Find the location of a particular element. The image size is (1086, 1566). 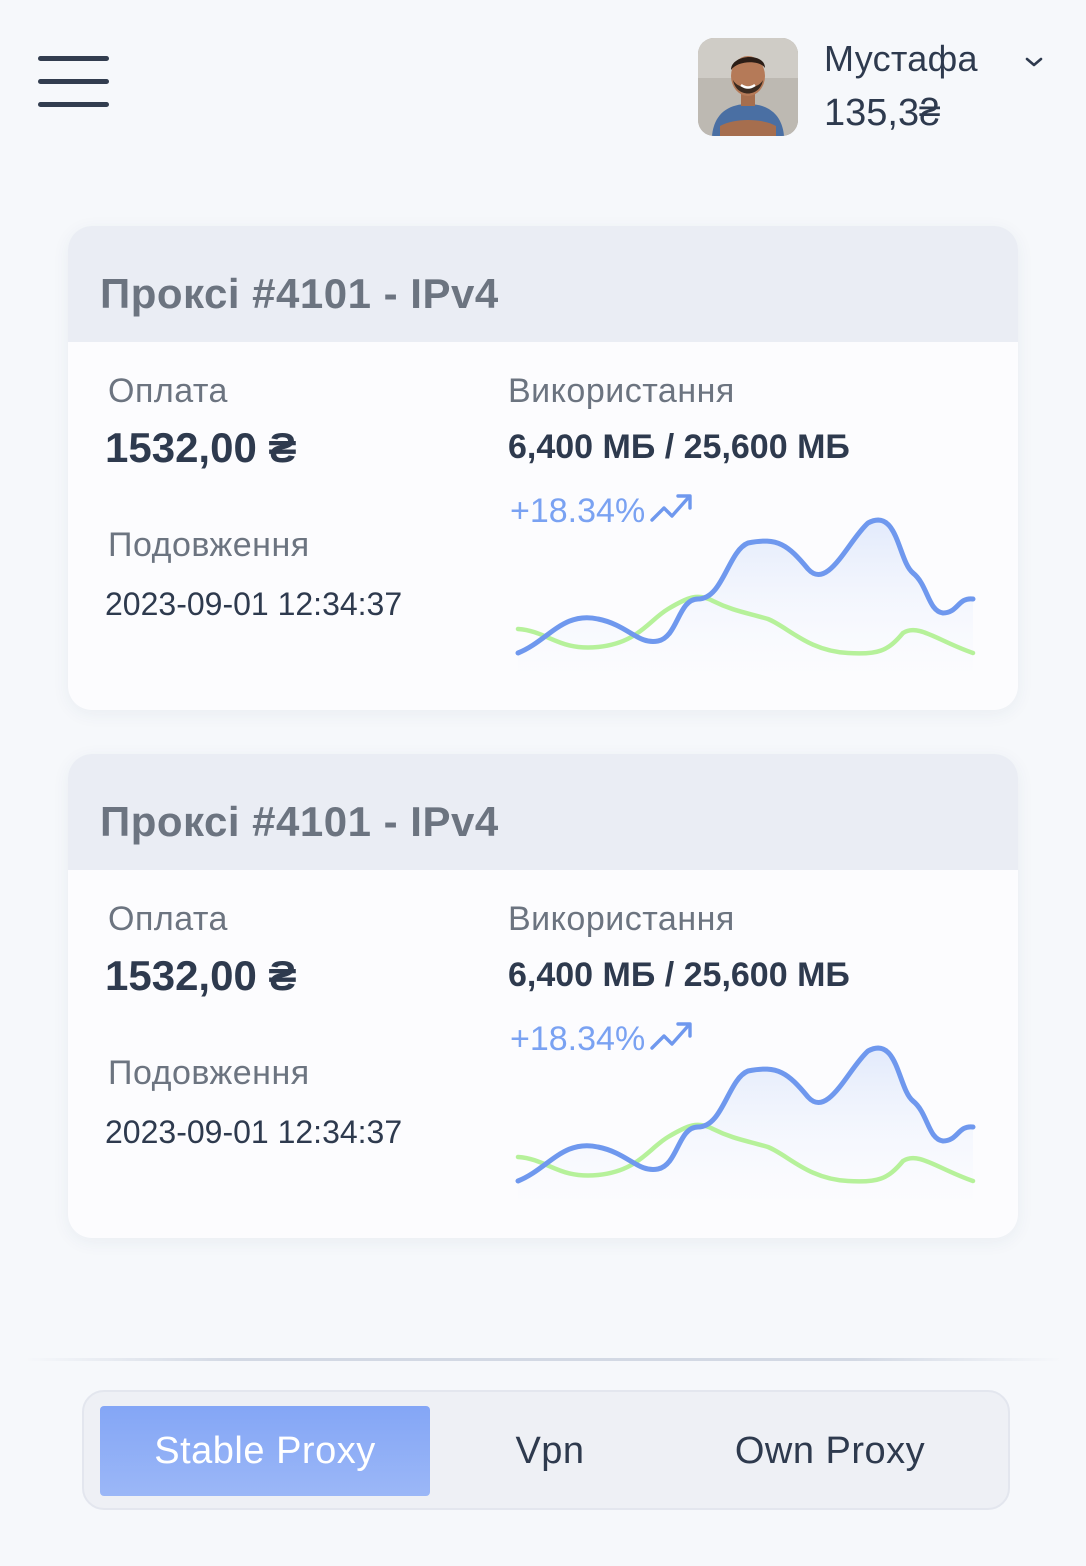

user-profile-dropdown: Мустафа 135,3₴ is located at coordinates (878, 88).